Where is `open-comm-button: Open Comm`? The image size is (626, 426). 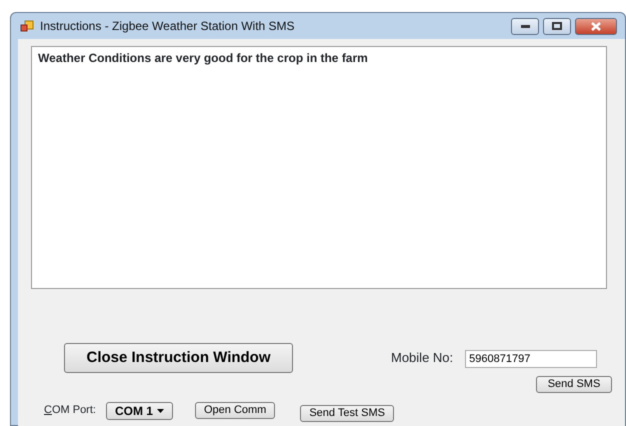
open-comm-button: Open Comm is located at coordinates (235, 411).